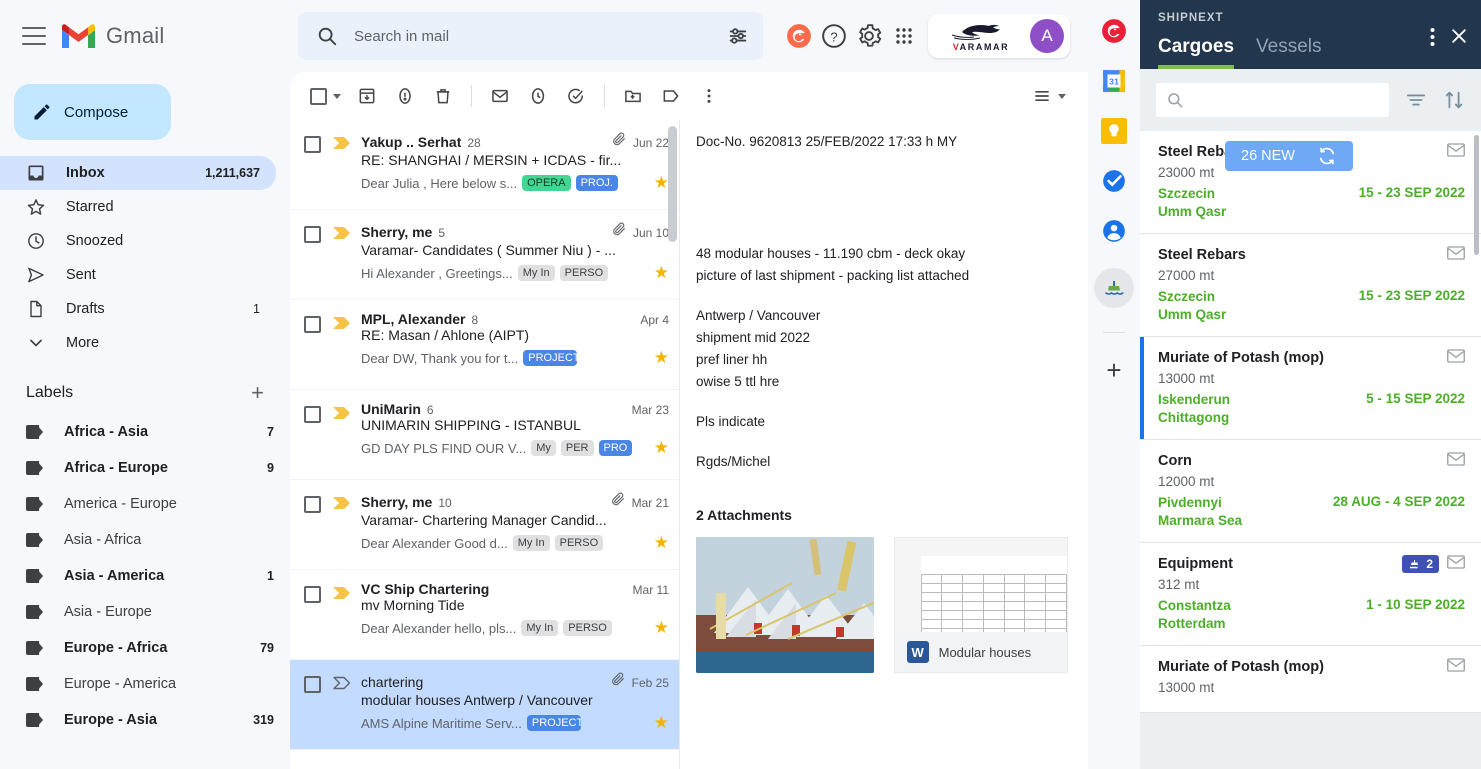  I want to click on grammarly-icon, so click(798, 36).